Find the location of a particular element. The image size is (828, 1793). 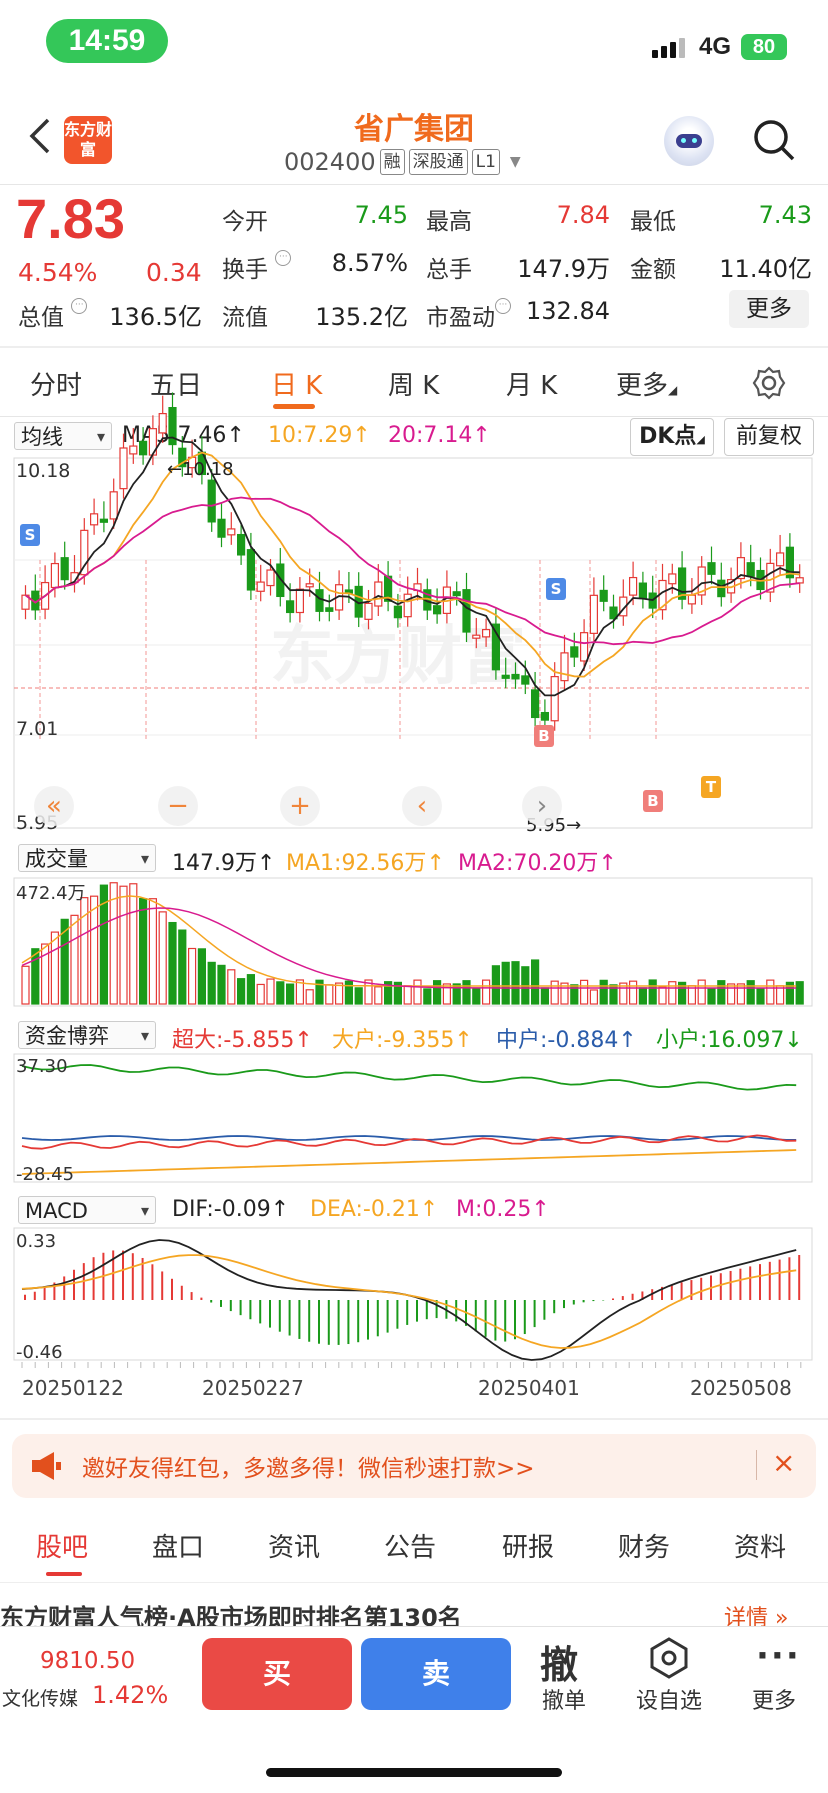

scroll-left-icon: ‹ is located at coordinates (422, 806).